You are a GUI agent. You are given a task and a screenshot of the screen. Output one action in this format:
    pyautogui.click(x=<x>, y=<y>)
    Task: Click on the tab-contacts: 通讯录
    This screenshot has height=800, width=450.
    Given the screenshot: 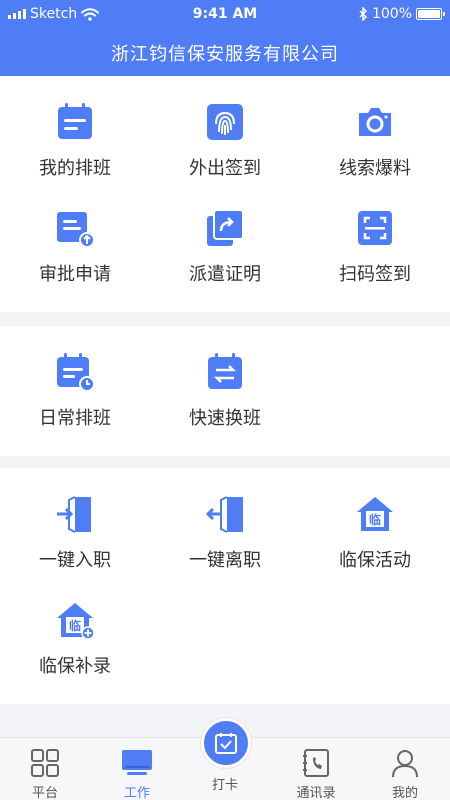 What is the action you would take?
    pyautogui.click(x=316, y=769)
    